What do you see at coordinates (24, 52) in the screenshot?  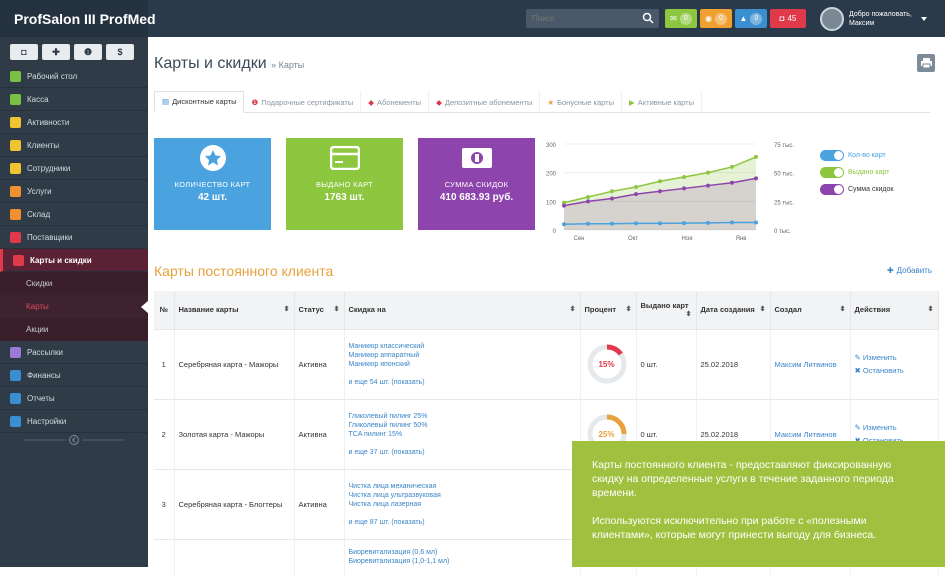 I see `quick-action-1: ◘` at bounding box center [24, 52].